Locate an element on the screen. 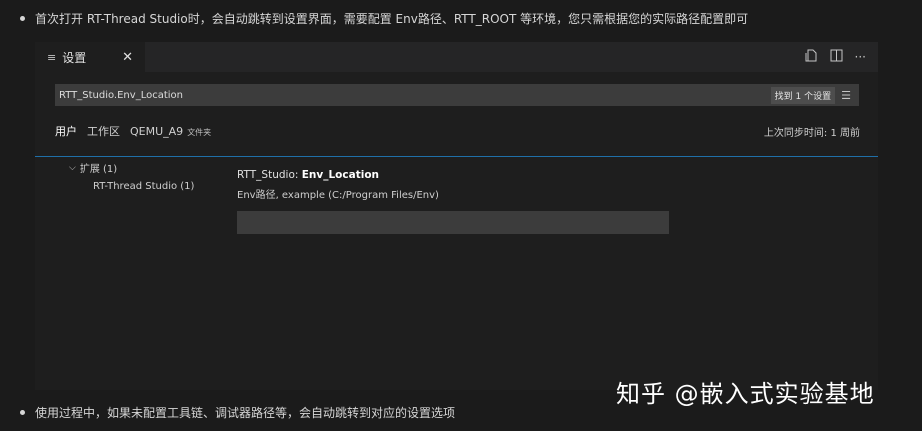 Image resolution: width=922 pixels, height=431 pixels. chevron-down-icon: ⌵ is located at coordinates (72, 167).